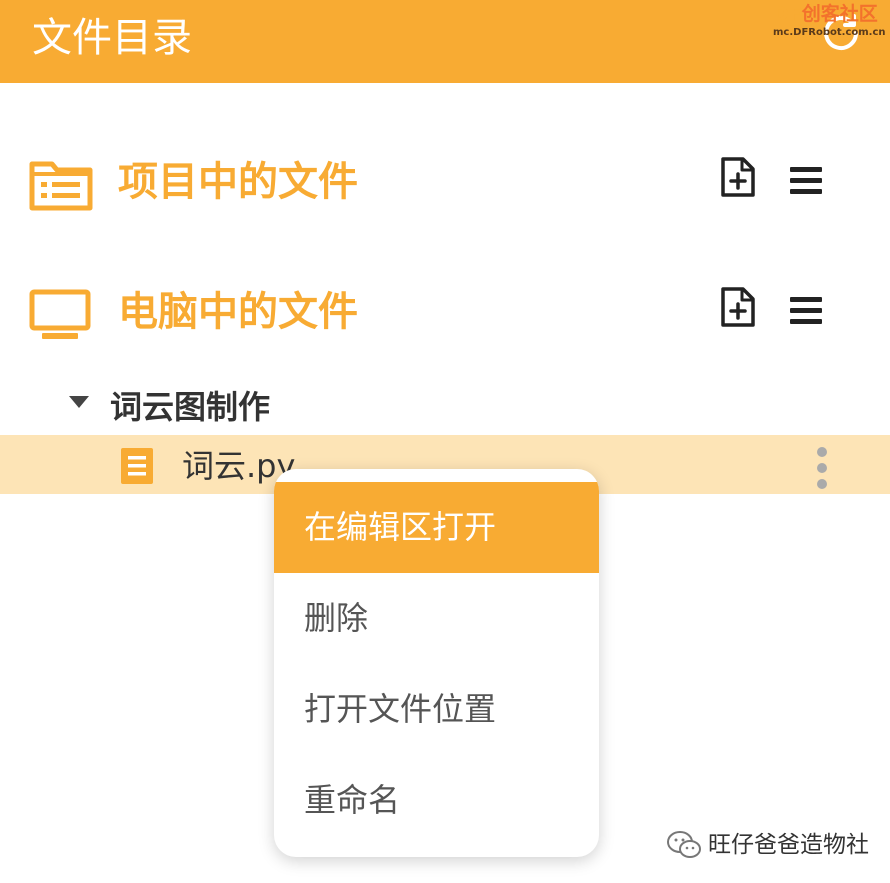  Describe the element at coordinates (79, 402) in the screenshot. I see `caret-down-icon` at that location.